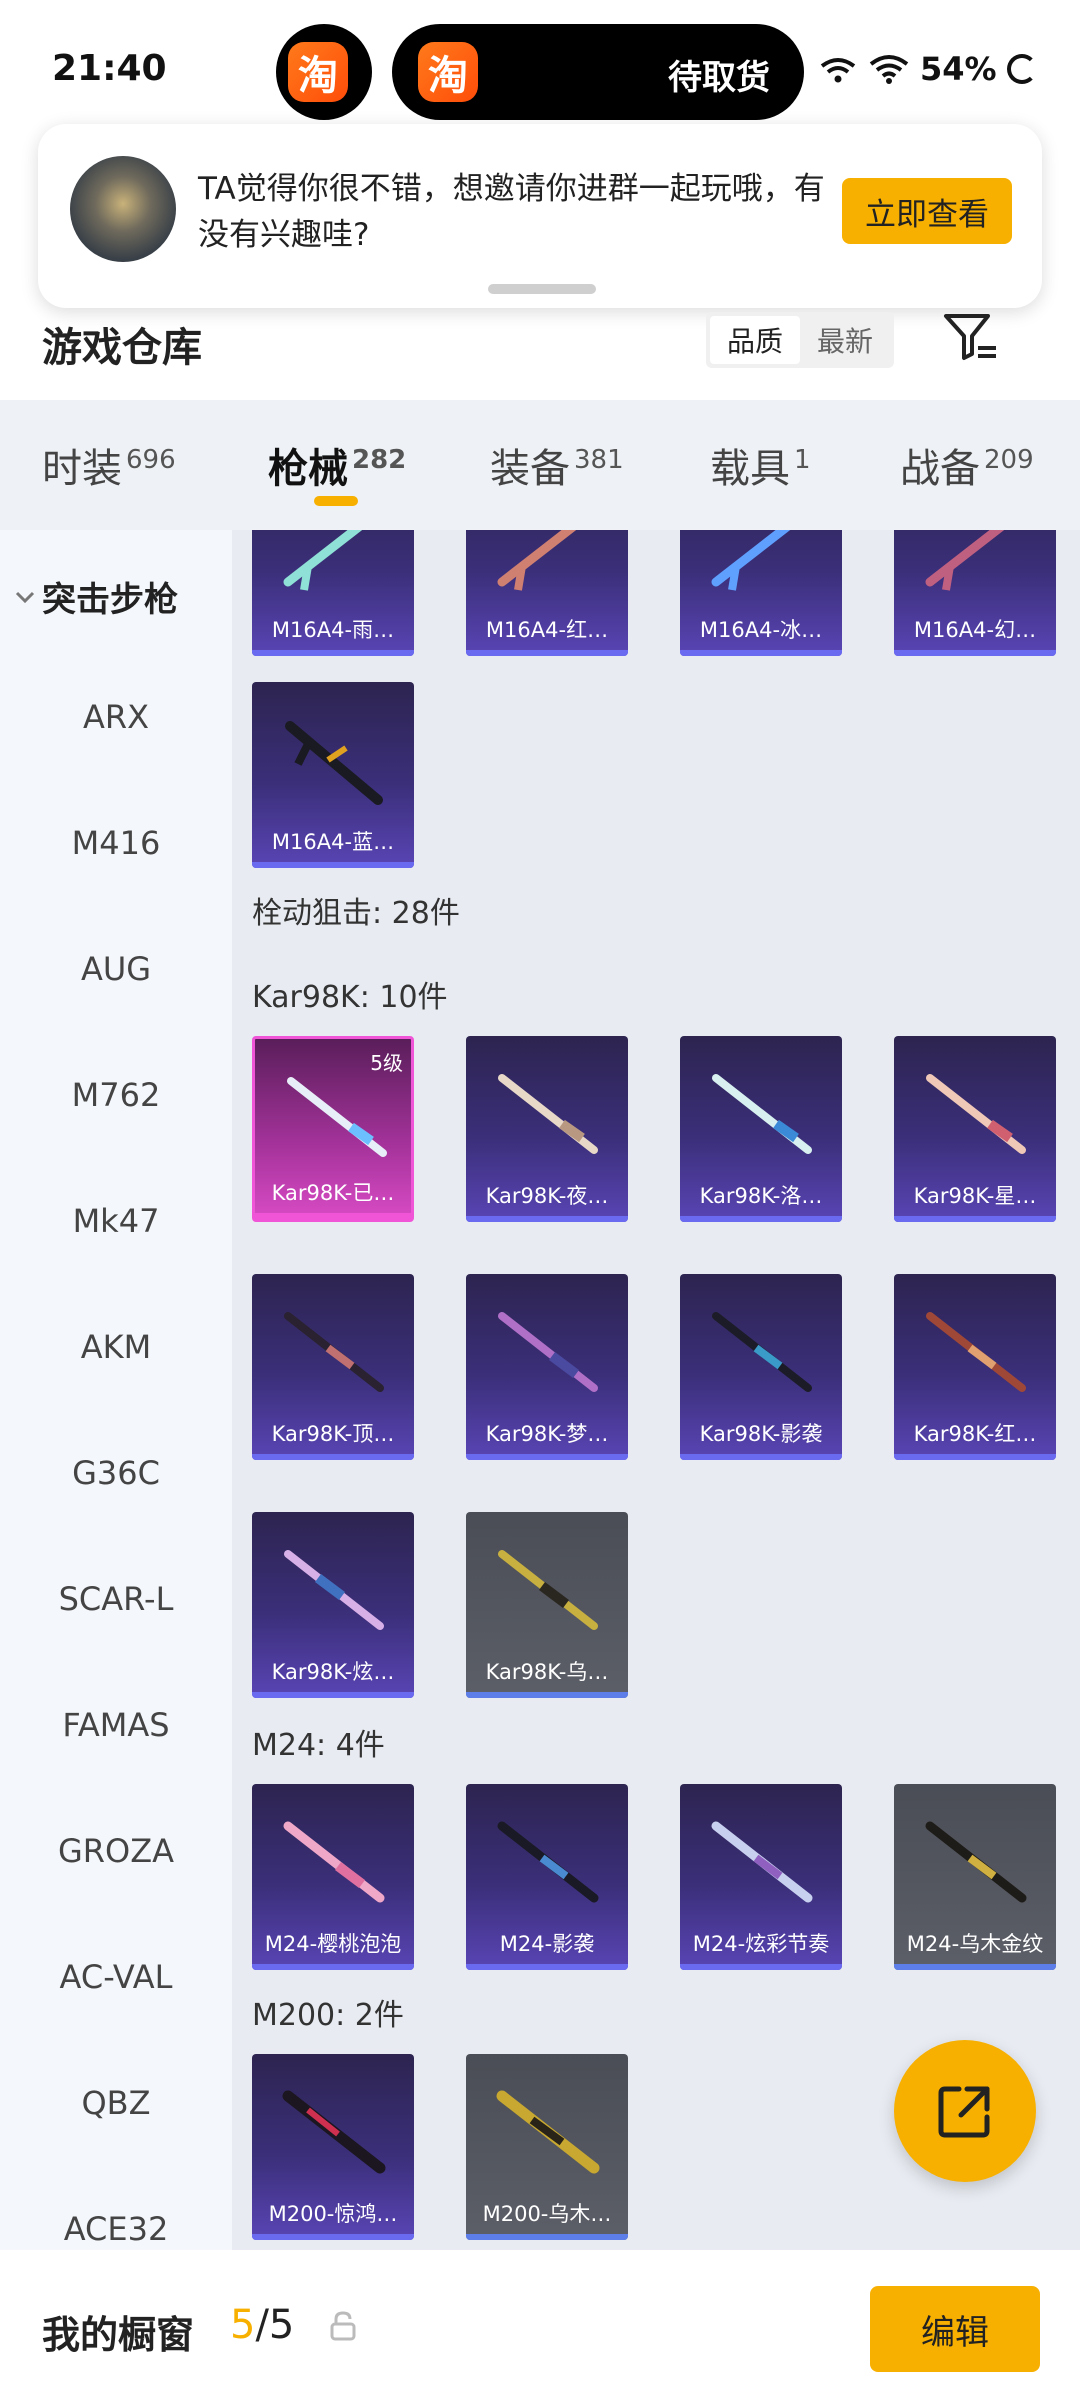 This screenshot has height=2400, width=1080. What do you see at coordinates (96, 596) in the screenshot?
I see `sidebar-category-assault-rifle: 突击步枪` at bounding box center [96, 596].